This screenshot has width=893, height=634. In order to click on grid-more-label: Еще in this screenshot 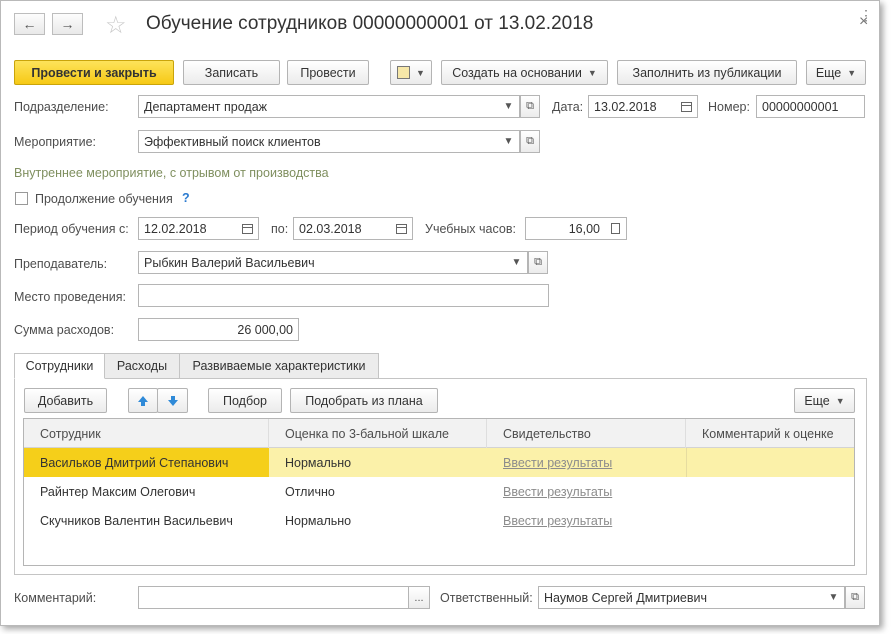, I will do `click(817, 400)`.